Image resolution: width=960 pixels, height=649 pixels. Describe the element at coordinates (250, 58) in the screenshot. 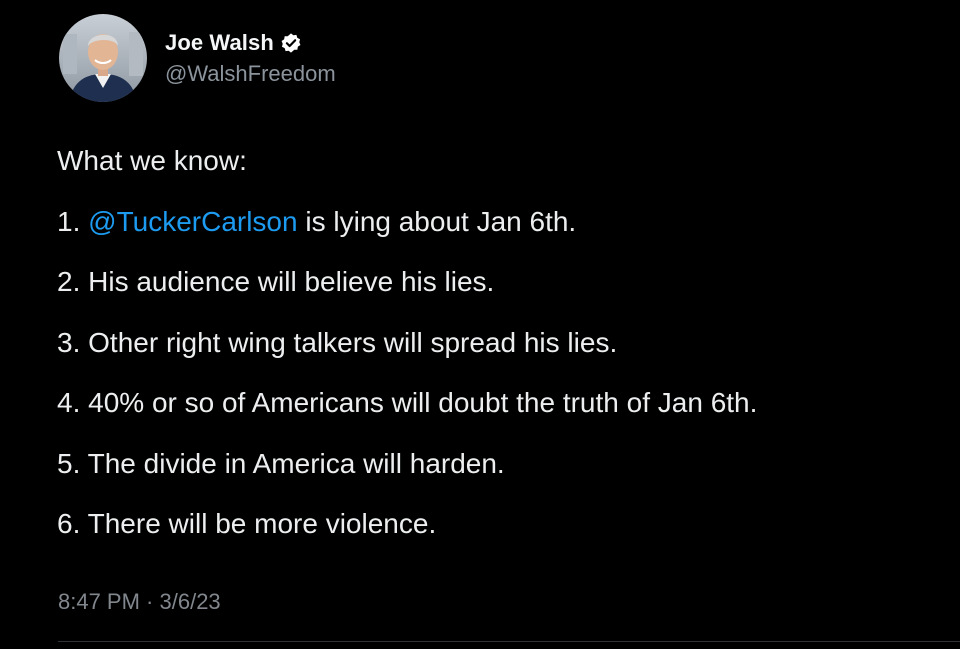

I see `author-names: Joe Walsh @WalshFreedom` at that location.